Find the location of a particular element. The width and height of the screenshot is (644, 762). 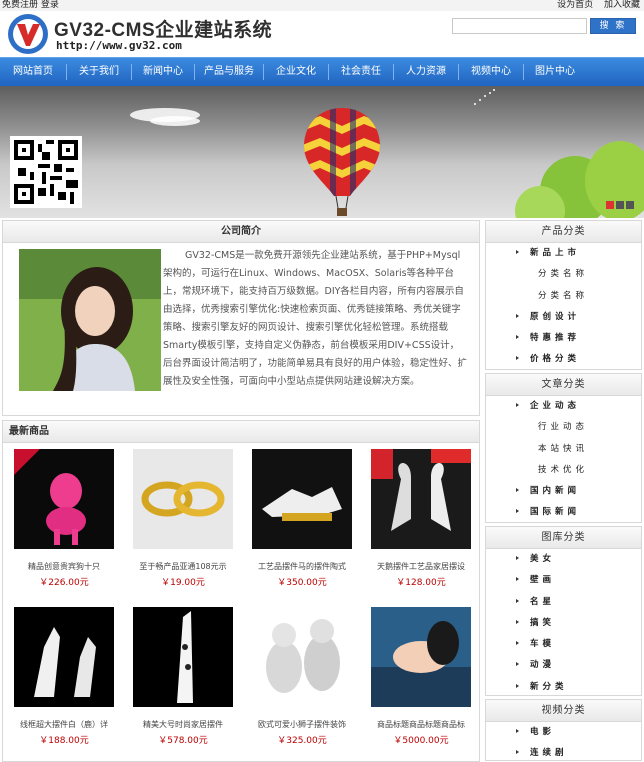

category-item: 原创设计 is located at coordinates (563, 317).